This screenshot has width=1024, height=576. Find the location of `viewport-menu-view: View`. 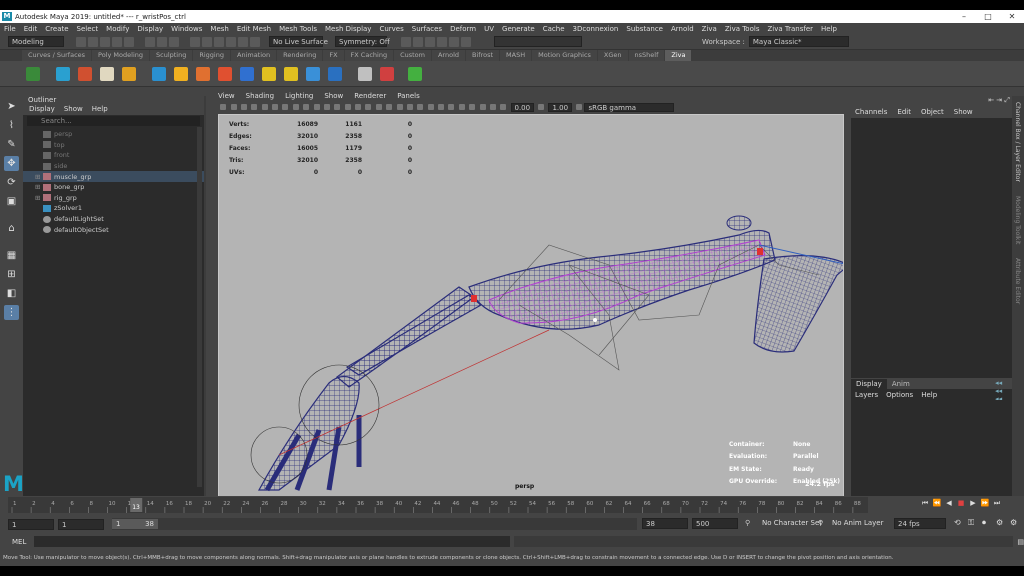

viewport-menu-view: View is located at coordinates (226, 96).